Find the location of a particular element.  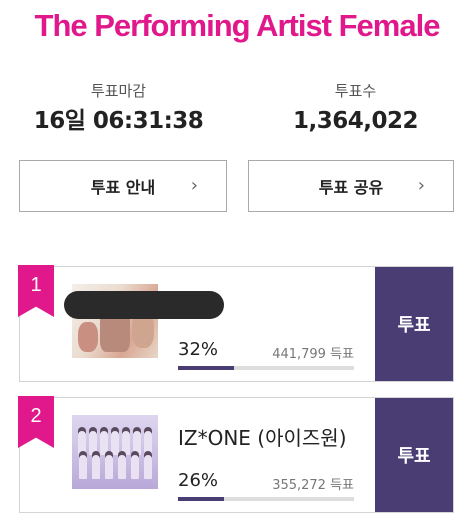

vote-guide-label: 투표 안내 is located at coordinates (123, 187).